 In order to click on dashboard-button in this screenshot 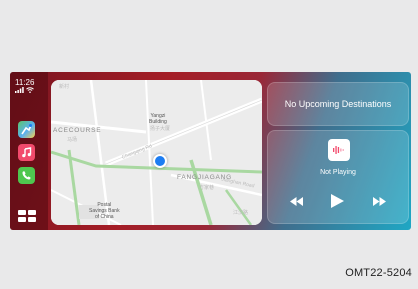, I will do `click(27, 216)`.